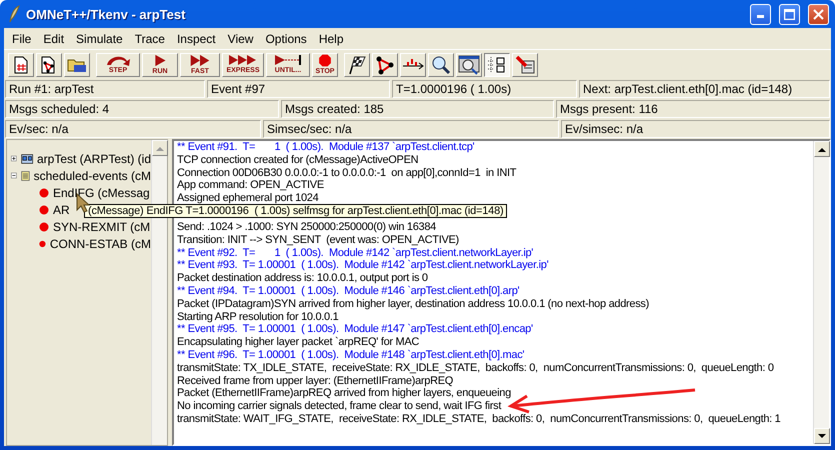 The image size is (835, 450). What do you see at coordinates (241, 39) in the screenshot?
I see `menu-item: View` at bounding box center [241, 39].